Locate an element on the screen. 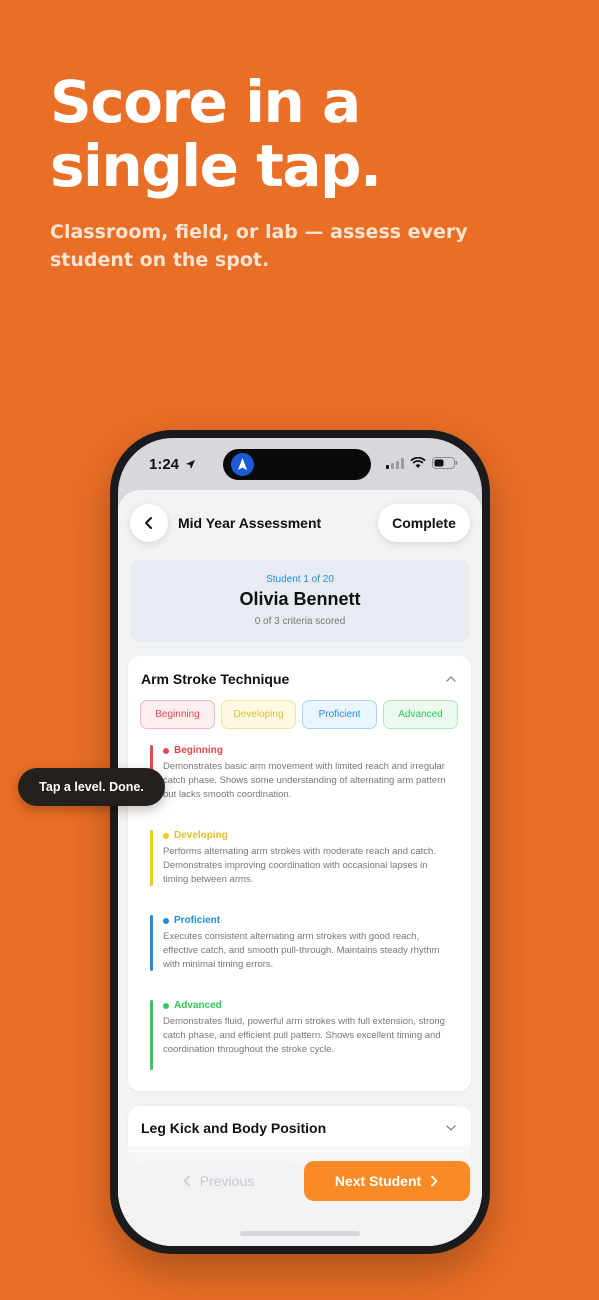 The image size is (599, 1300). chip-beginning: Beginning is located at coordinates (177, 714).